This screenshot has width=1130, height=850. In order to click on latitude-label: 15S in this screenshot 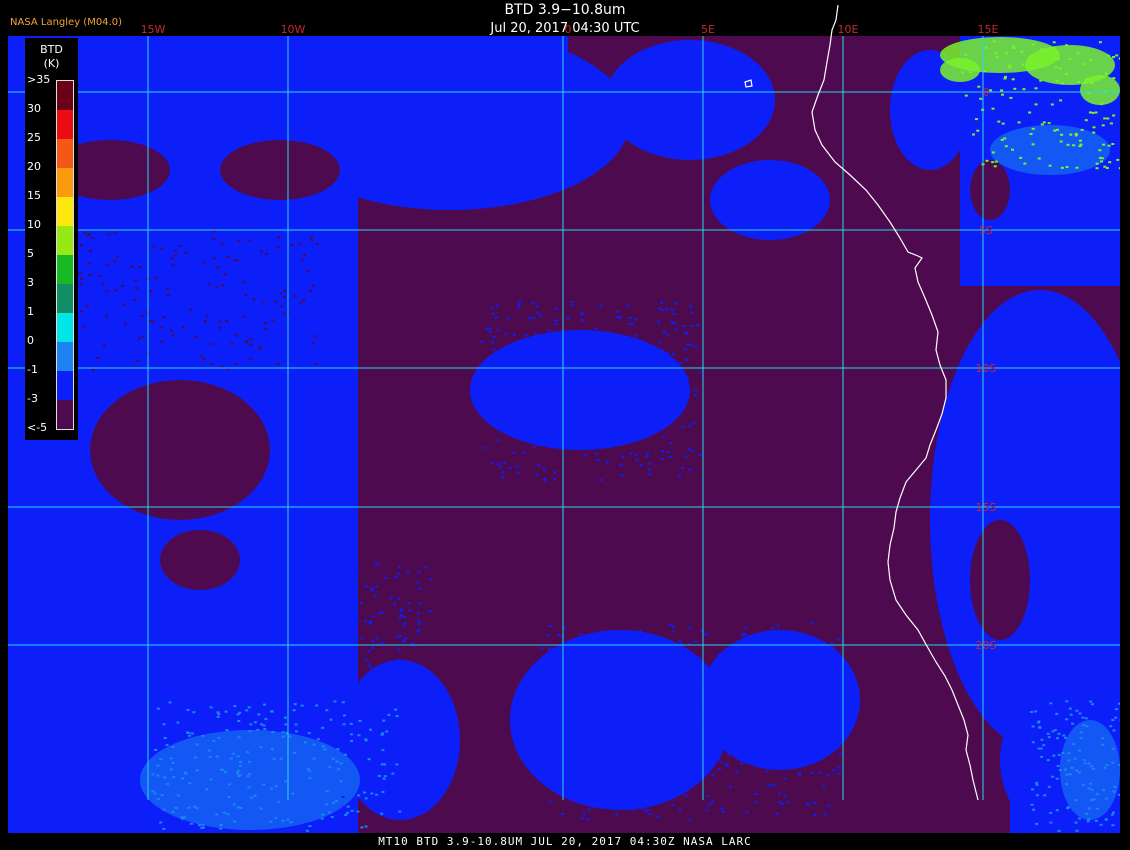, I will do `click(986, 507)`.